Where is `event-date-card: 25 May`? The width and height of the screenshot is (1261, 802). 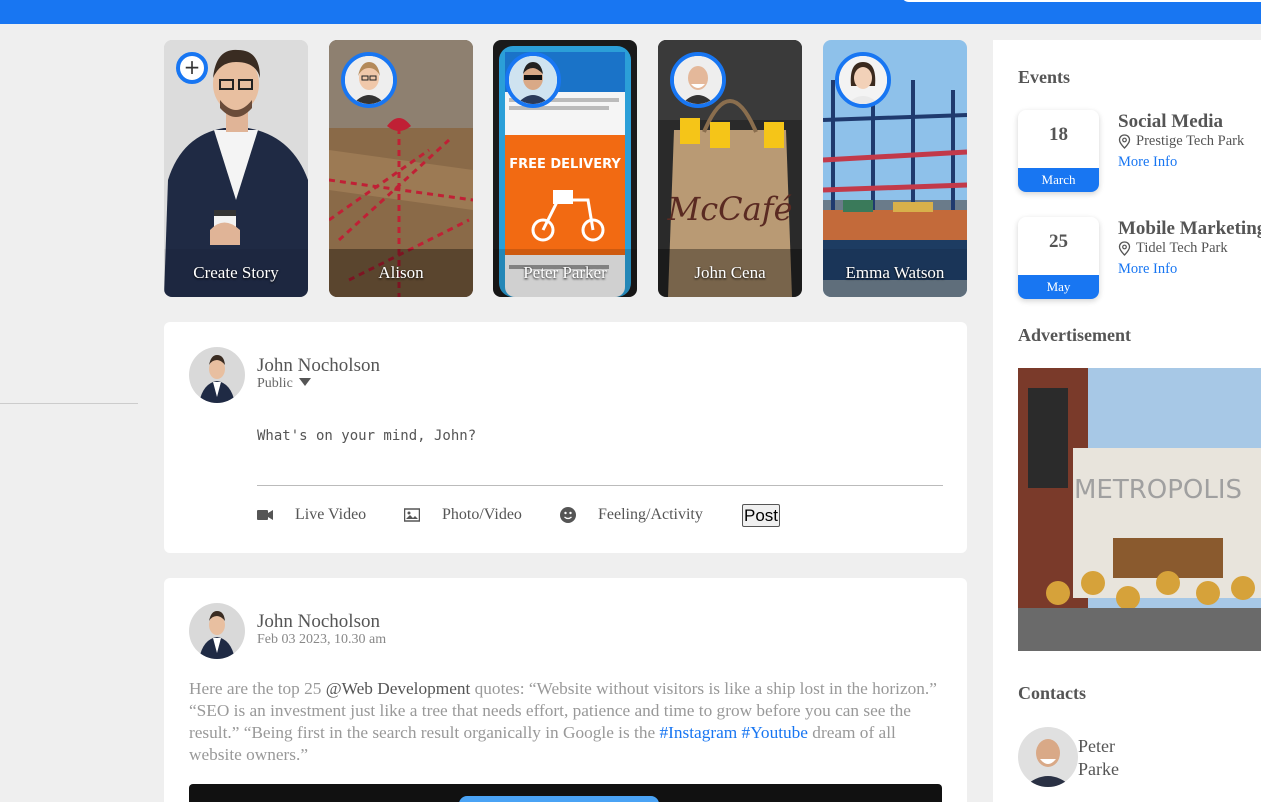 event-date-card: 25 May is located at coordinates (1058, 258).